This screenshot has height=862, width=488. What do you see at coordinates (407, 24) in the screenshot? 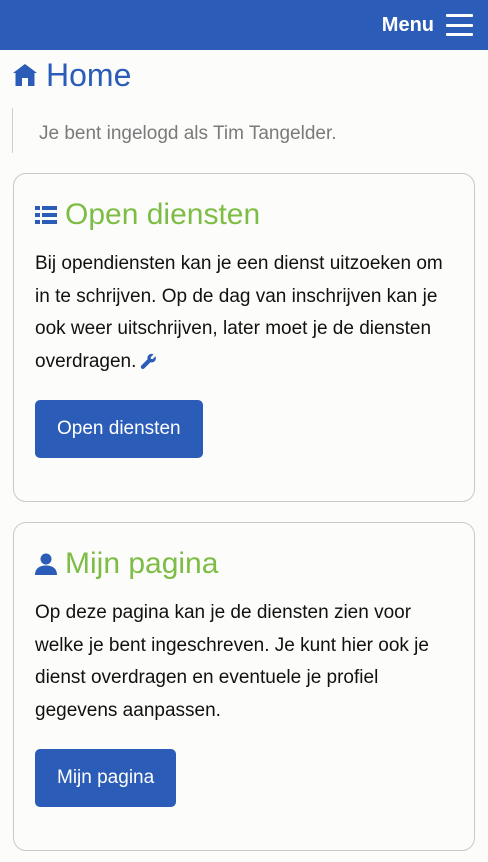
I see `menu-label: Menu` at bounding box center [407, 24].